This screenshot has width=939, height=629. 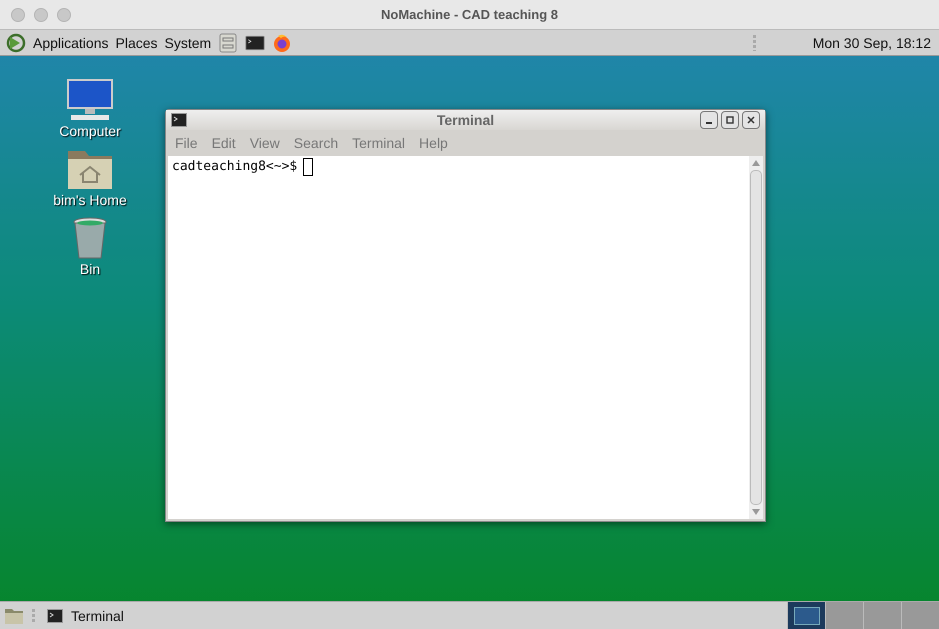 What do you see at coordinates (64, 15) in the screenshot?
I see `zoom-button` at bounding box center [64, 15].